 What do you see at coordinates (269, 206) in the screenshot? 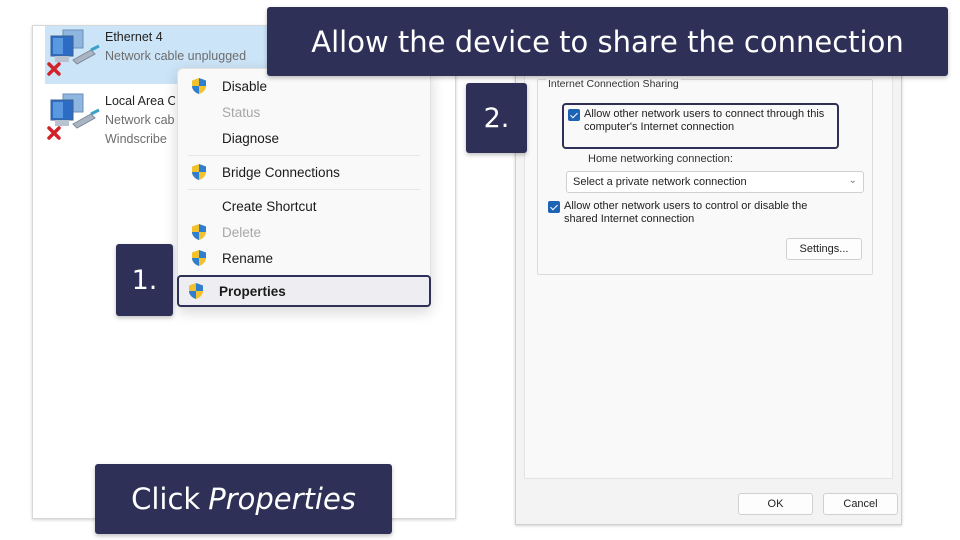
I see `menu-item-label: Create Shortcut` at bounding box center [269, 206].